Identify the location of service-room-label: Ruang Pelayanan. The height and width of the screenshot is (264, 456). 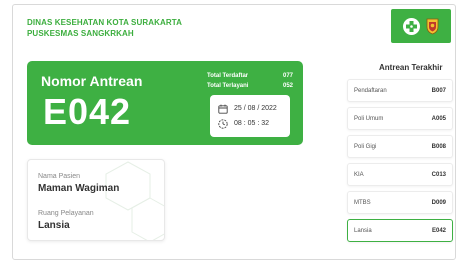
(66, 213).